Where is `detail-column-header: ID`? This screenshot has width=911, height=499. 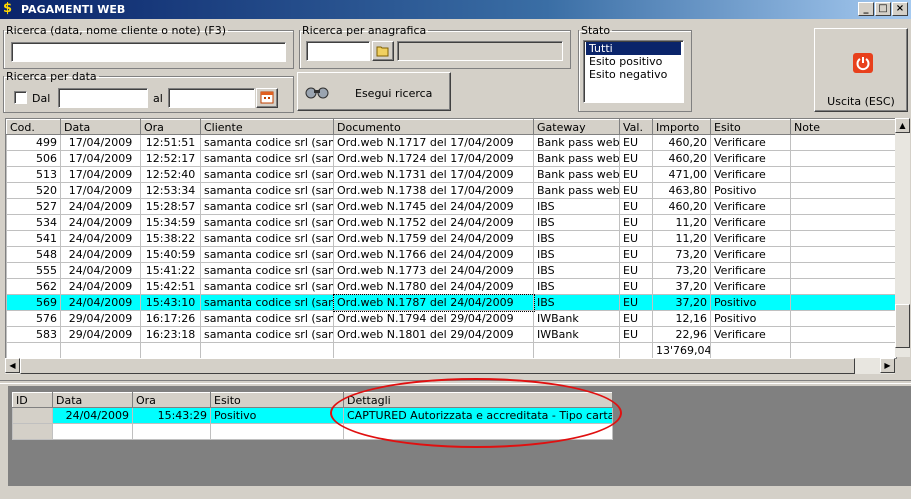 detail-column-header: ID is located at coordinates (32, 400).